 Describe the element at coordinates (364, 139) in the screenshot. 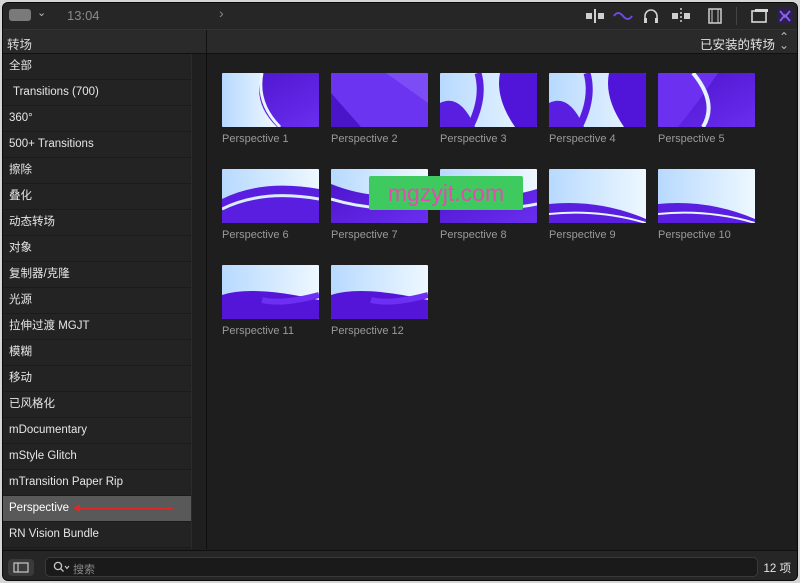

I see `transition-label: Perspective 2` at that location.